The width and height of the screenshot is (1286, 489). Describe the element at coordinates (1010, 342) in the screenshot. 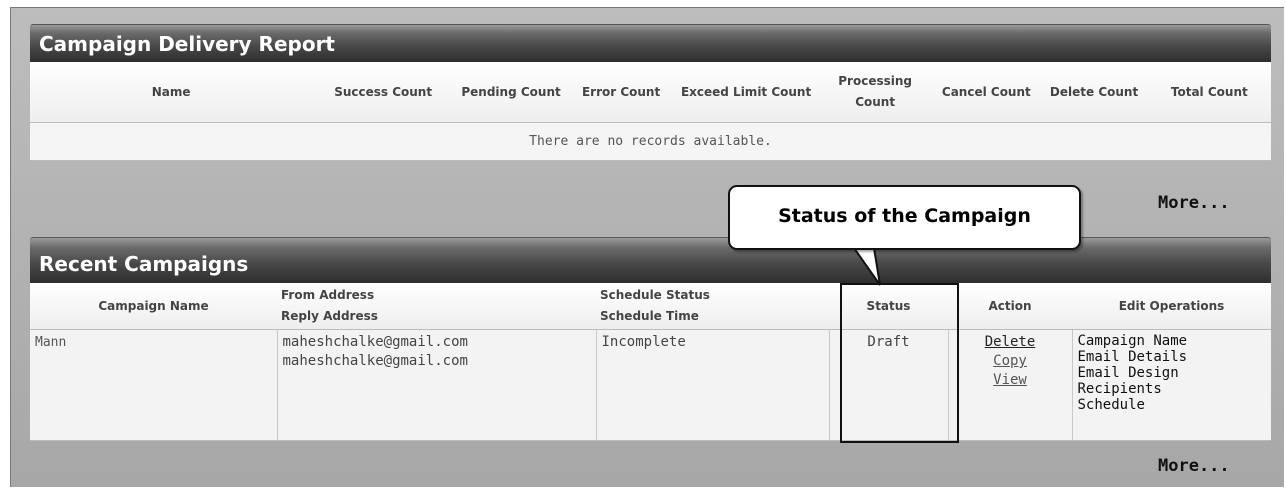

I see `delete-link: Delete` at that location.